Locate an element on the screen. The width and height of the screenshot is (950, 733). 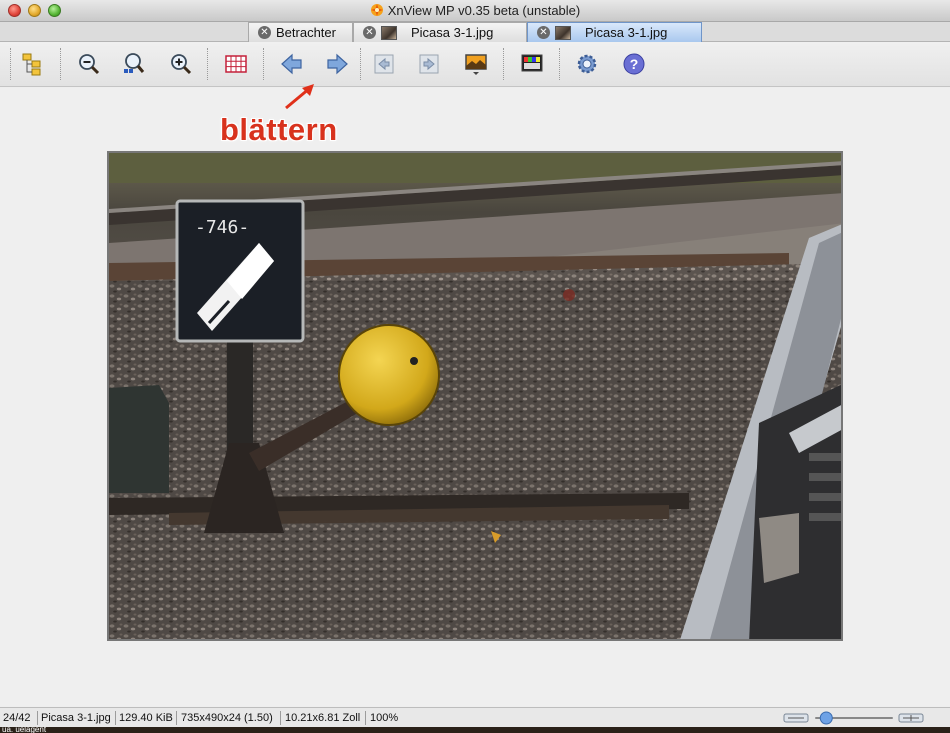
status-filesize: 129.40 KiB is located at coordinates (146, 718).